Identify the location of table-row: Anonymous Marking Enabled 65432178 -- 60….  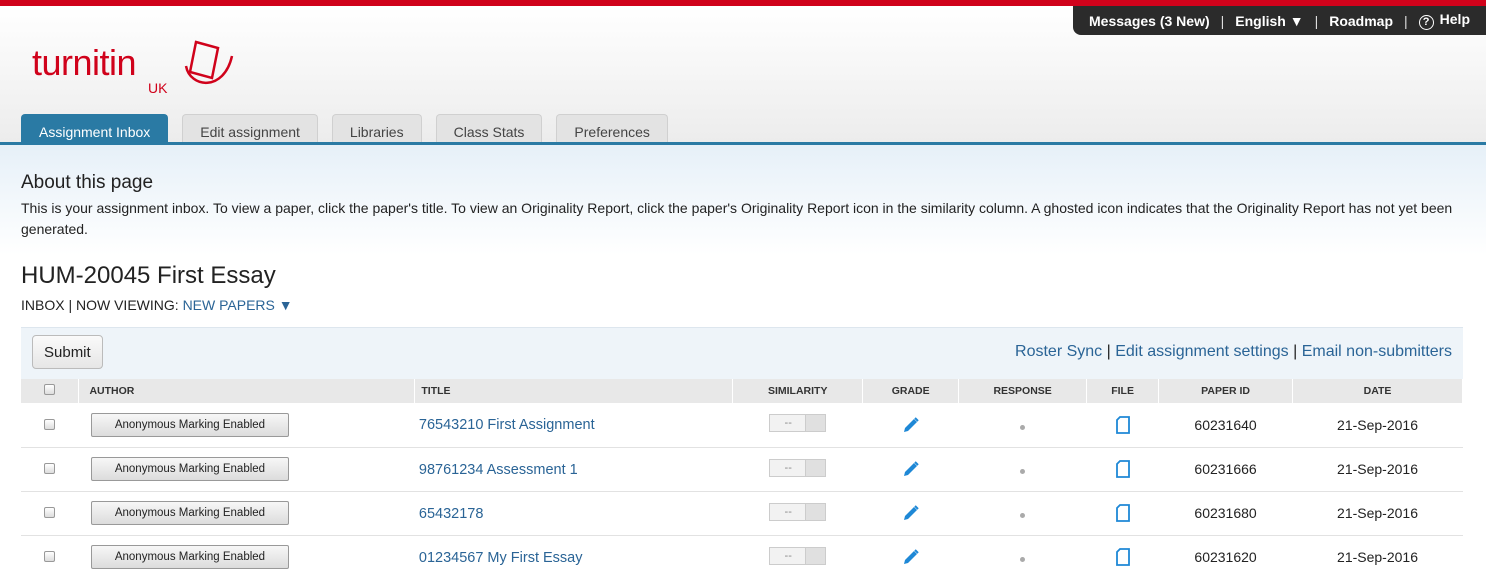
(742, 513).